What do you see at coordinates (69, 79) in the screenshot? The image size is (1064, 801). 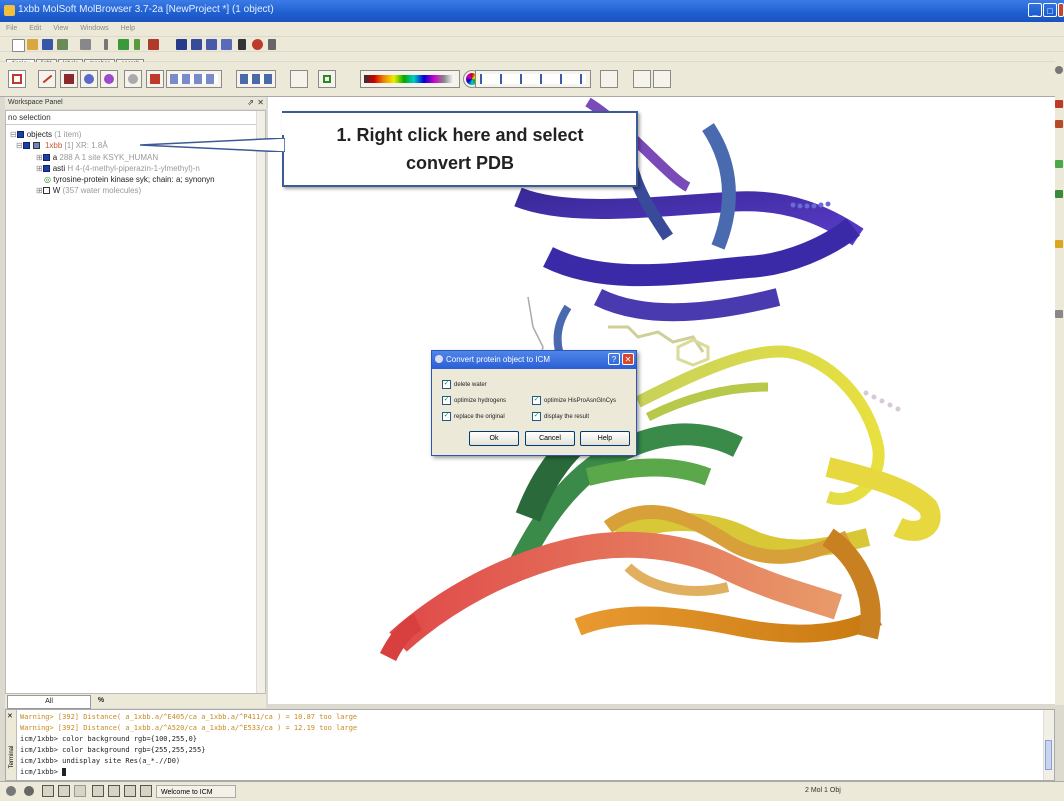 I see `stick-icon` at bounding box center [69, 79].